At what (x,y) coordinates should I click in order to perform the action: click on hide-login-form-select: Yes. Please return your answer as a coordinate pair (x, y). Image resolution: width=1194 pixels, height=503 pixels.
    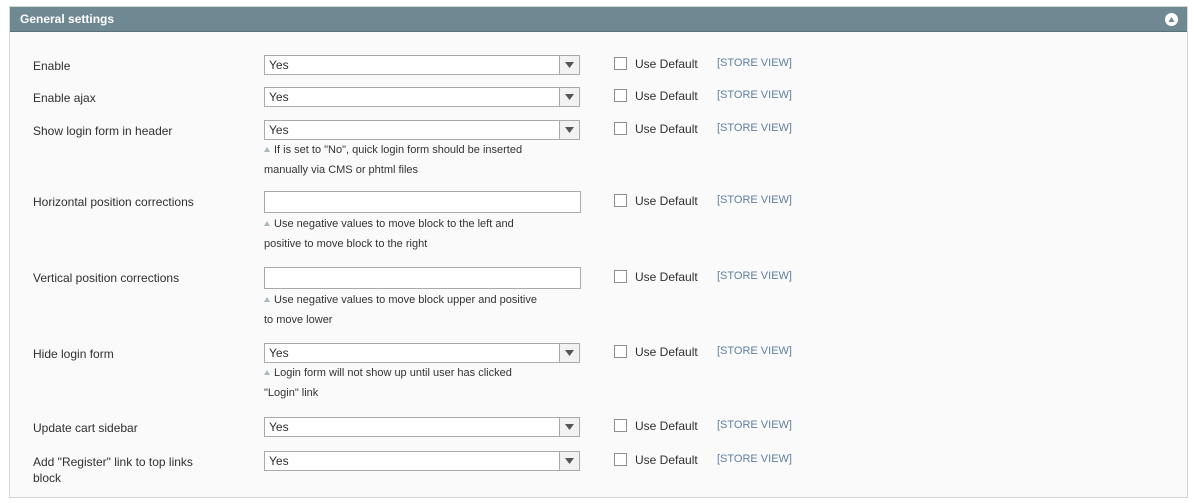
    Looking at the image, I should click on (422, 353).